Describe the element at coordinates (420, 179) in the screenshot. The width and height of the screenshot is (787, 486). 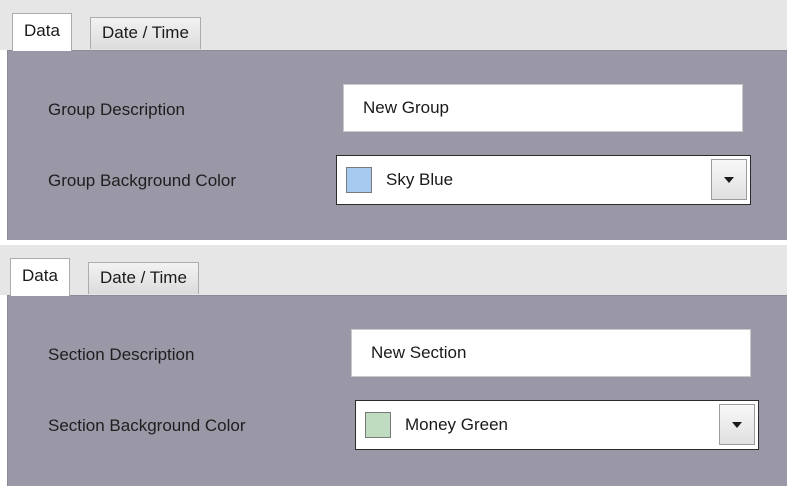
I see `selected-color-name: Sky Blue` at that location.